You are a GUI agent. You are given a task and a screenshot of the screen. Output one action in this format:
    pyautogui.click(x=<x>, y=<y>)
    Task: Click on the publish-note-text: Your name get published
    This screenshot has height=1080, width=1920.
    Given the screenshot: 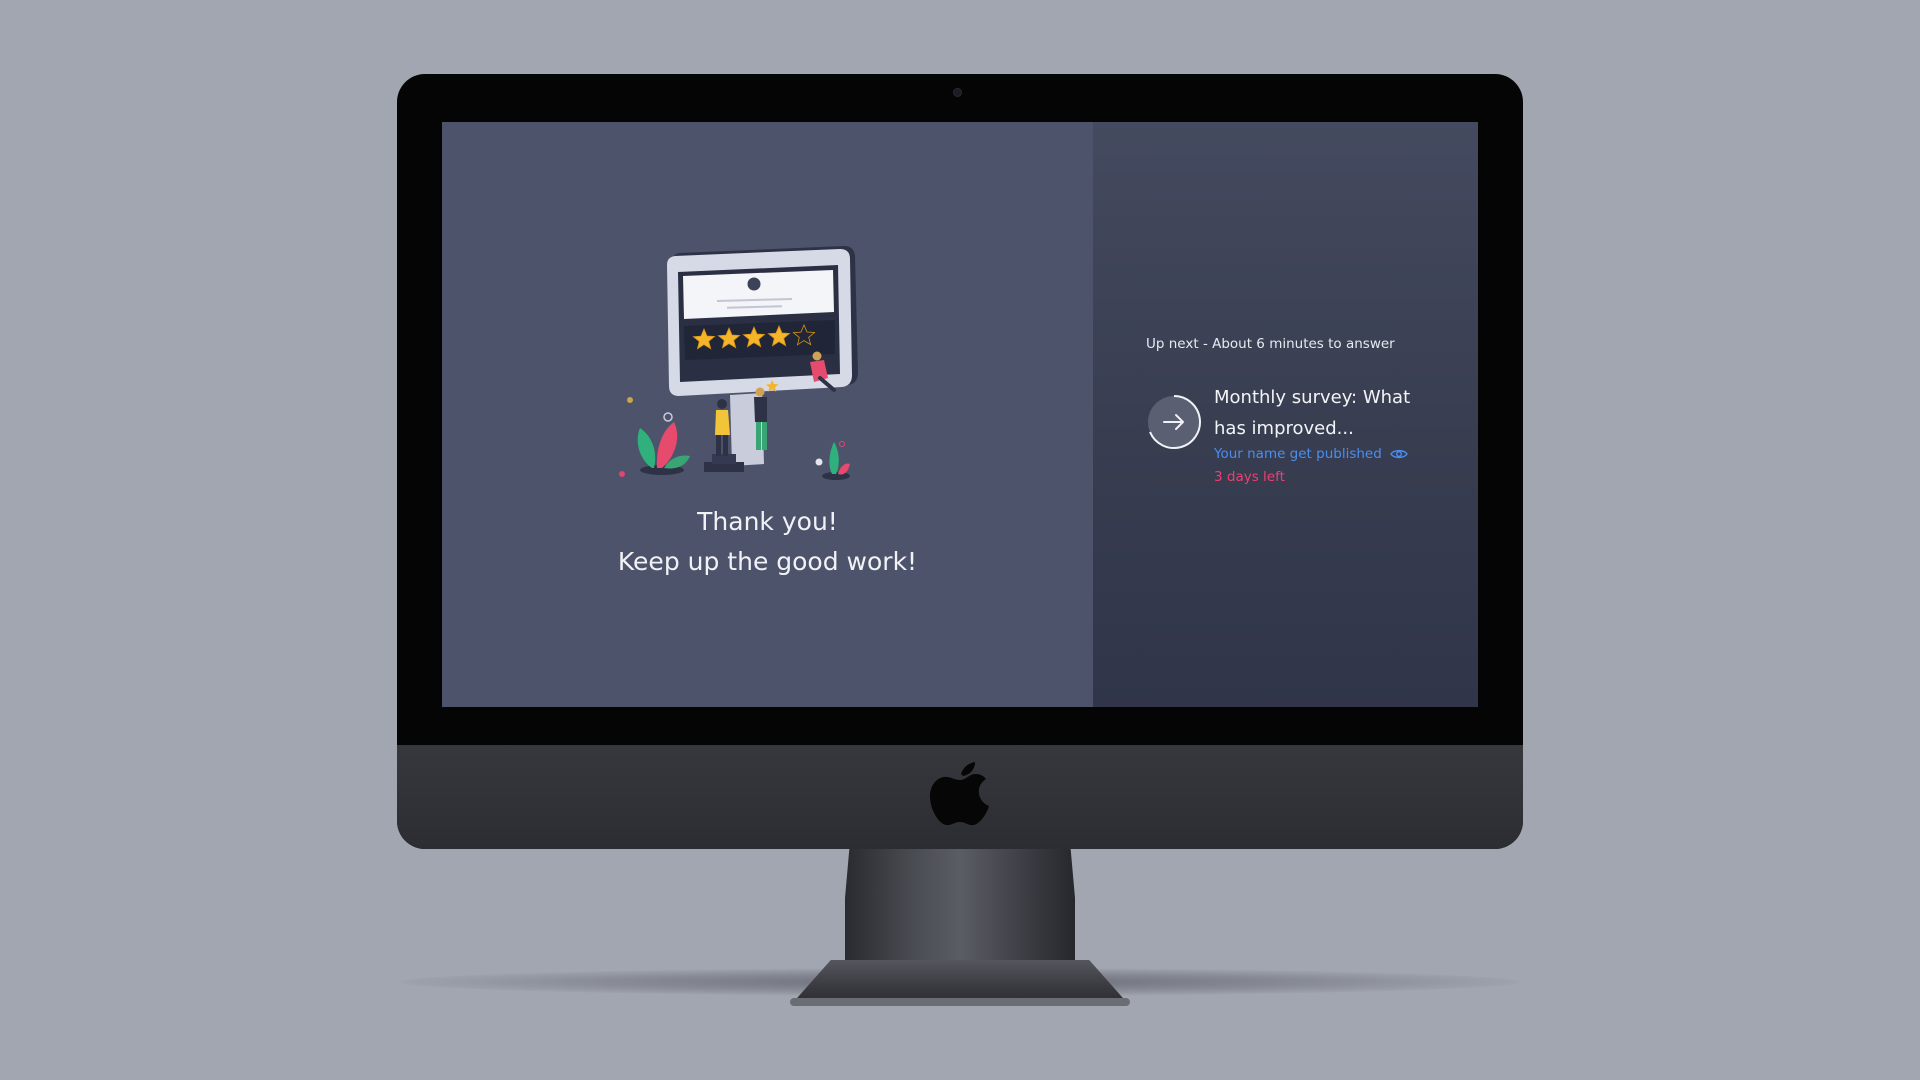 What is the action you would take?
    pyautogui.click(x=1298, y=454)
    